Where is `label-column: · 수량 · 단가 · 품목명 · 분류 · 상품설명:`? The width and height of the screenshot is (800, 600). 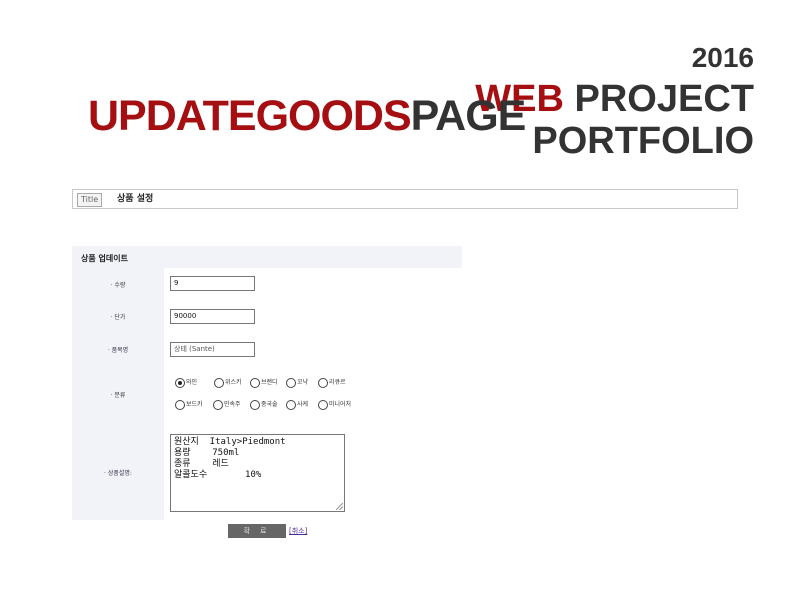 label-column: · 수량 · 단가 · 품목명 · 분류 · 상품설명: is located at coordinates (118, 394).